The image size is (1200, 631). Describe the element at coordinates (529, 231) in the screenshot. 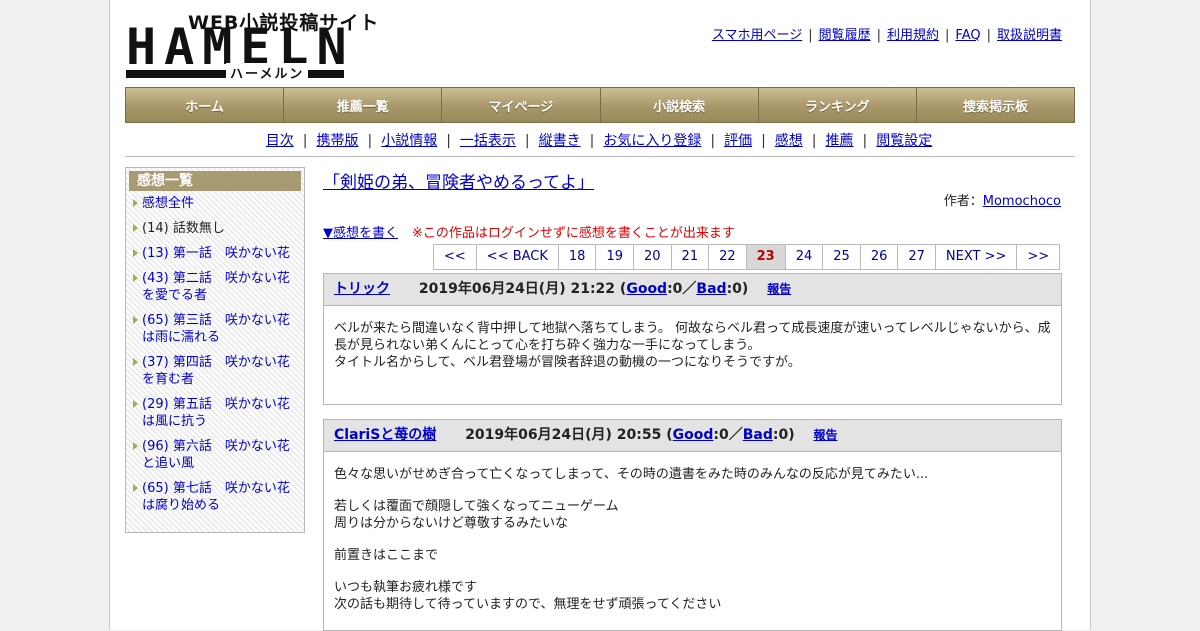

I see `write-review-row: ▼感想を書く ※この作品はログインせずに感想を書くことが出来ます` at that location.